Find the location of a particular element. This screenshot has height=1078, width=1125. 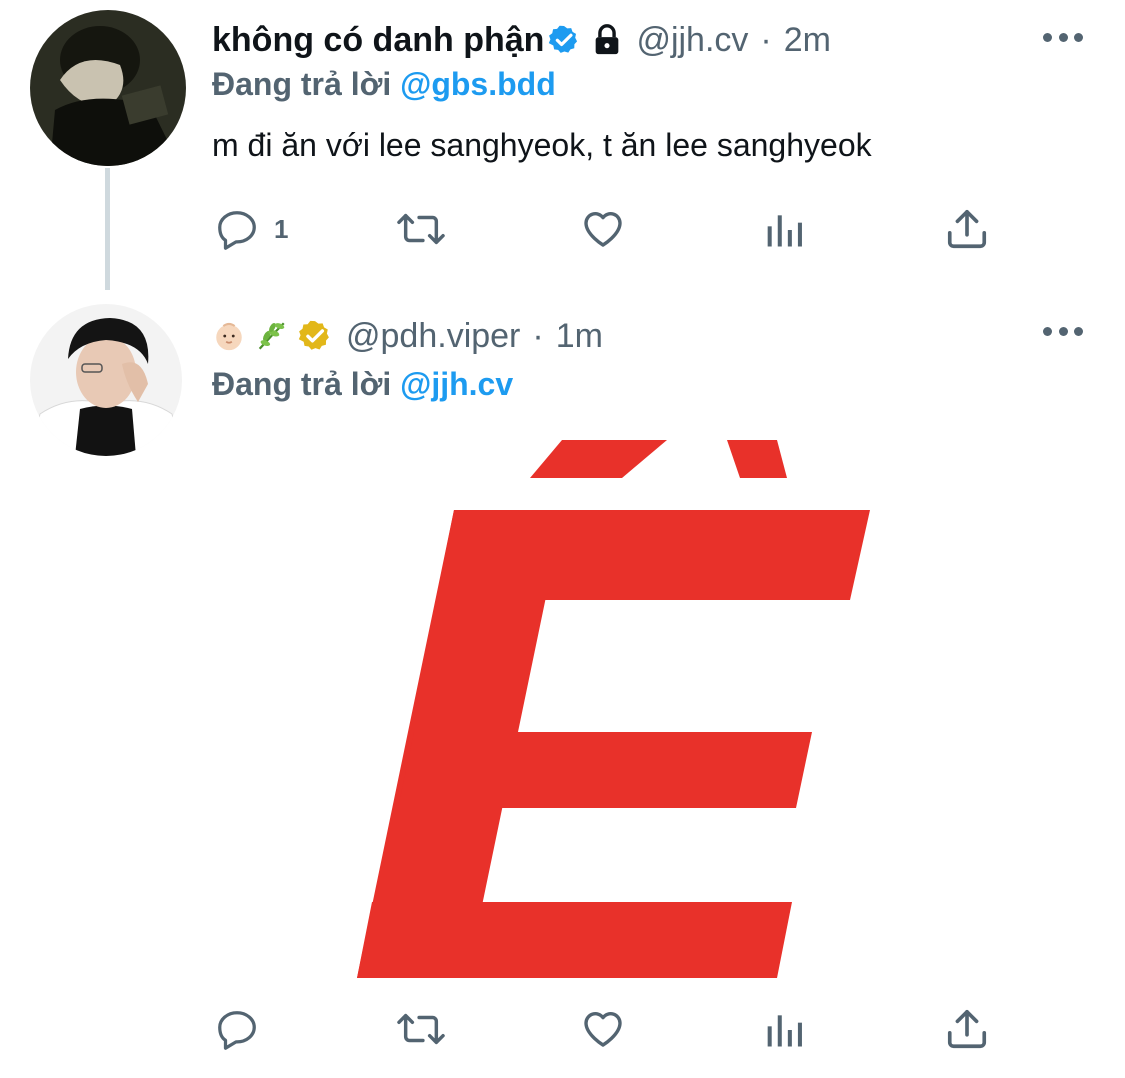

timestamp: 2m is located at coordinates (807, 40).